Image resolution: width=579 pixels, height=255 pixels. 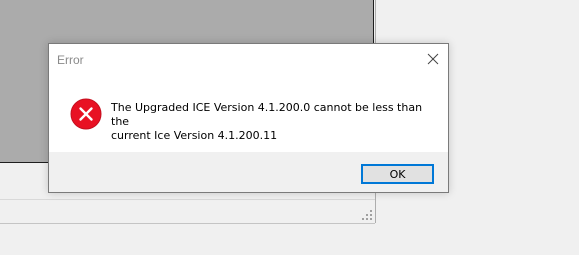 I want to click on close-icon, so click(x=433, y=59).